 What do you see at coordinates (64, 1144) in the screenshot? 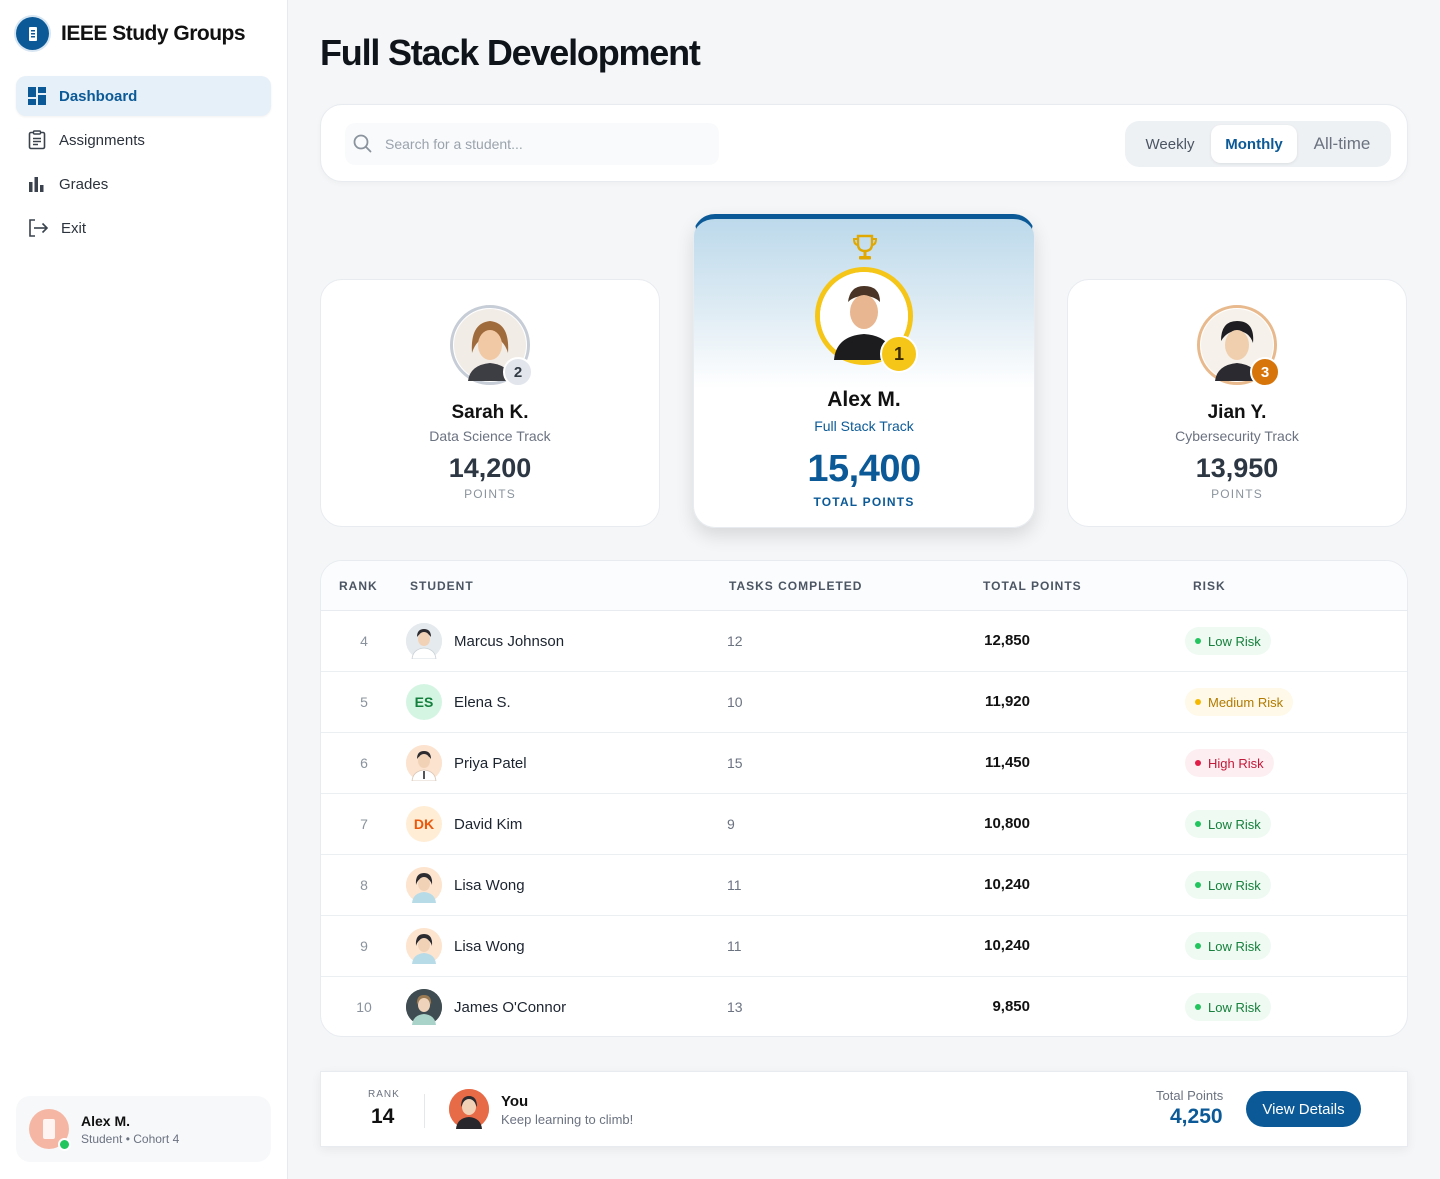
I see `online-status-dot` at bounding box center [64, 1144].